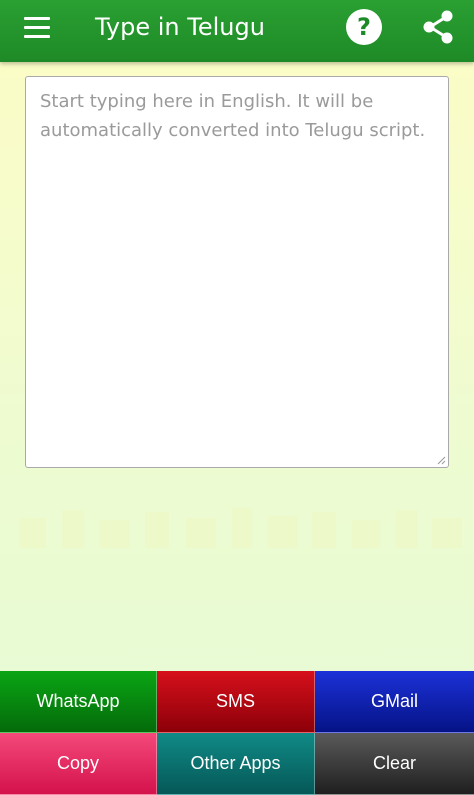 The height and width of the screenshot is (795, 474). Describe the element at coordinates (236, 702) in the screenshot. I see `sms-button: SMS` at that location.